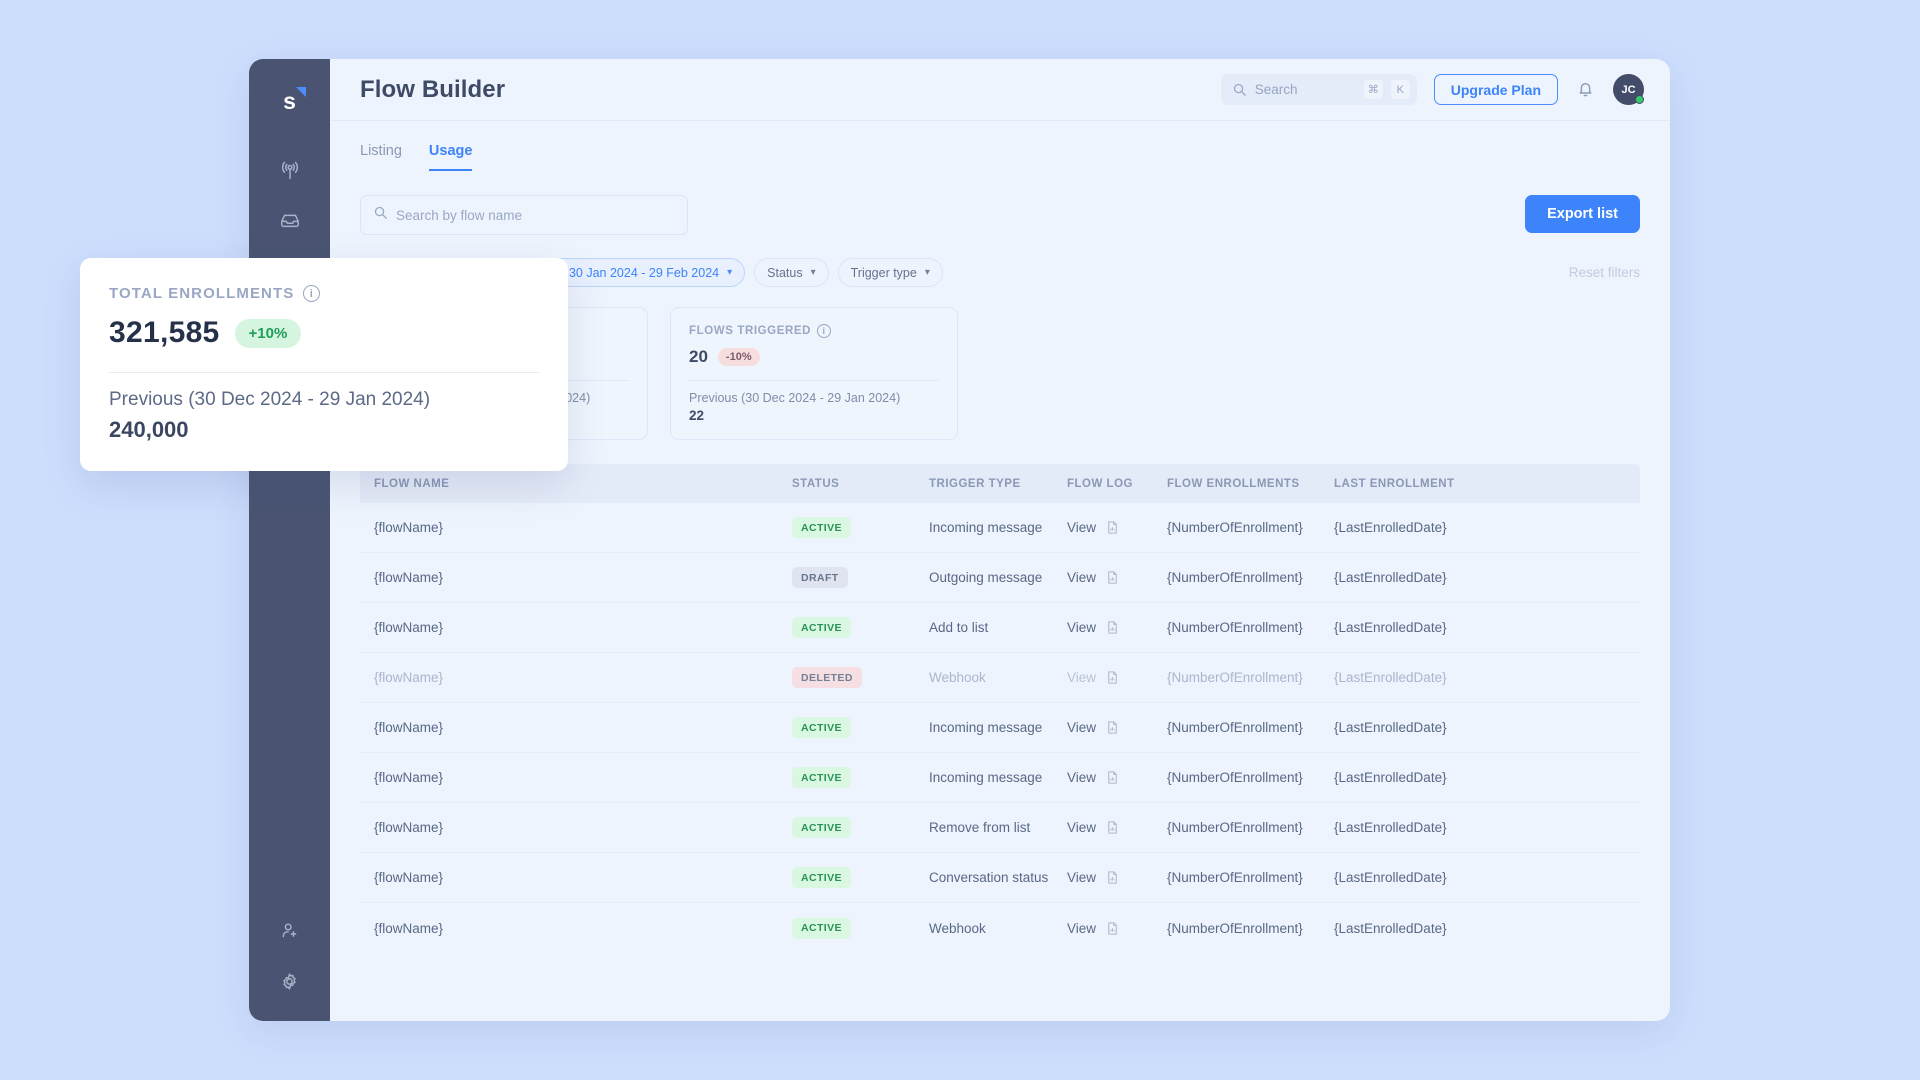 This screenshot has height=1080, width=1920. What do you see at coordinates (1639, 99) in the screenshot?
I see `online-status-dot` at bounding box center [1639, 99].